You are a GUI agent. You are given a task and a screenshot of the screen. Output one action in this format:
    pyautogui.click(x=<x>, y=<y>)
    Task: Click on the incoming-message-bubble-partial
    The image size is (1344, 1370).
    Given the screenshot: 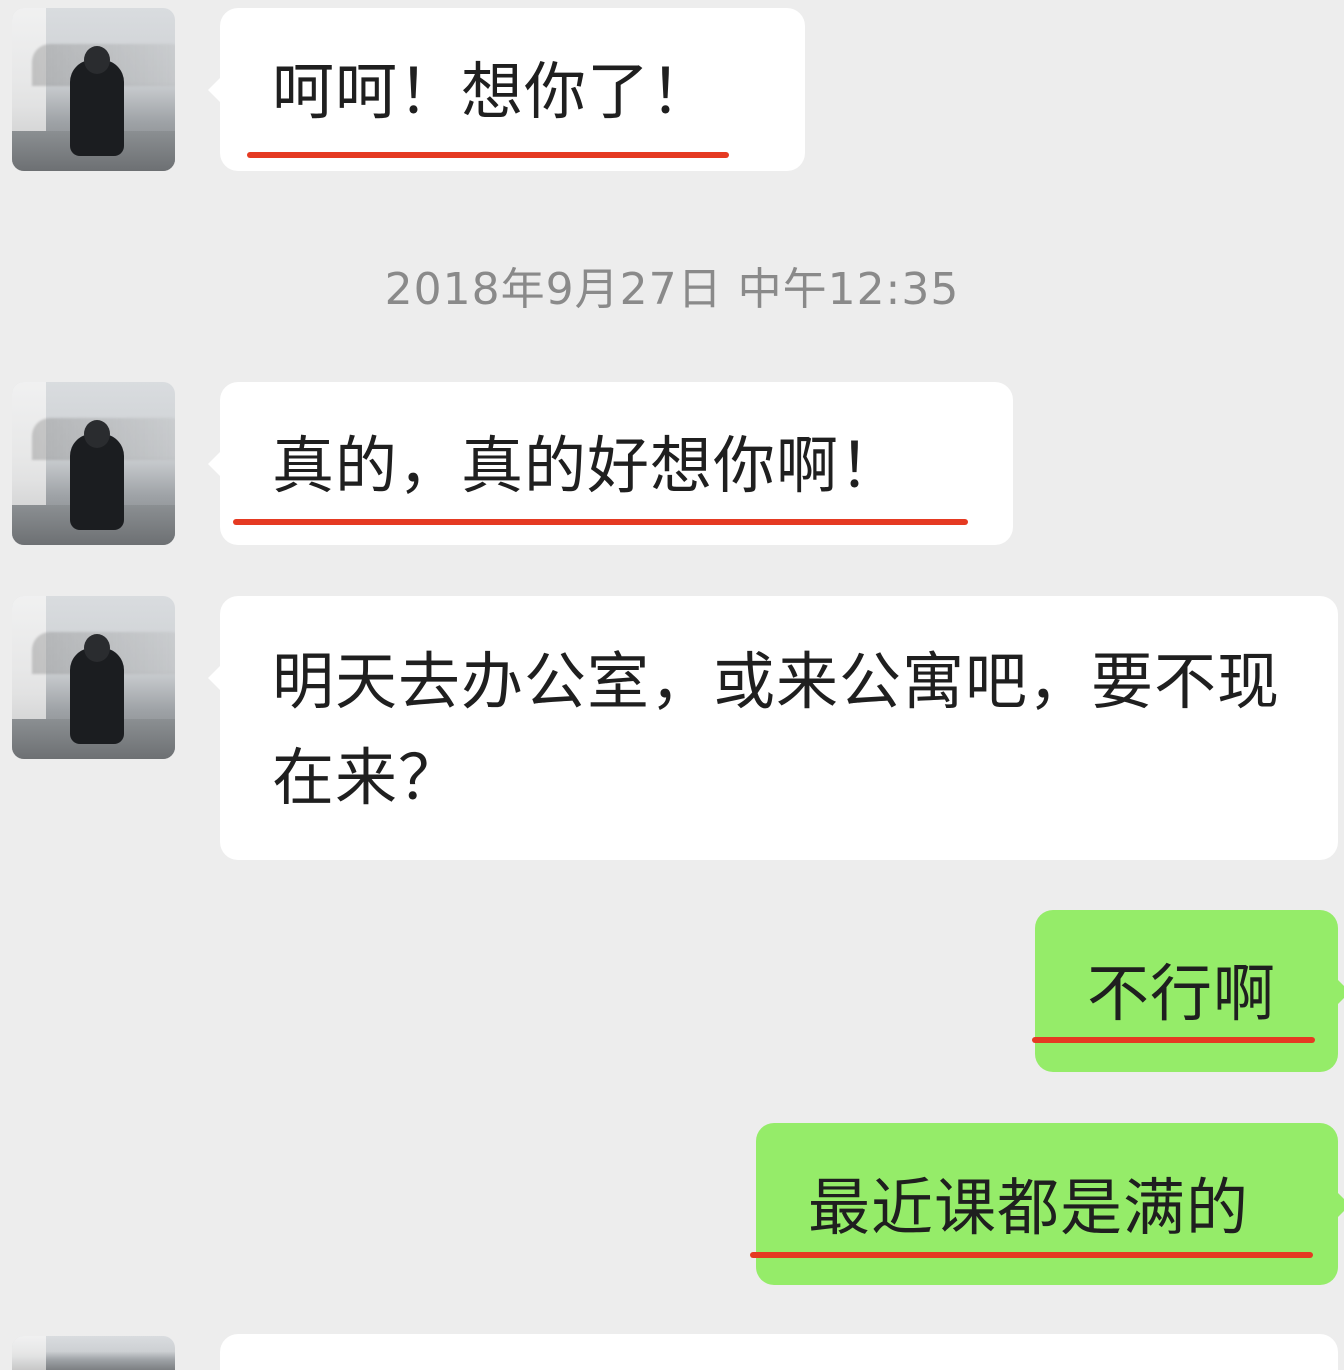 What is the action you would take?
    pyautogui.click(x=779, y=1352)
    